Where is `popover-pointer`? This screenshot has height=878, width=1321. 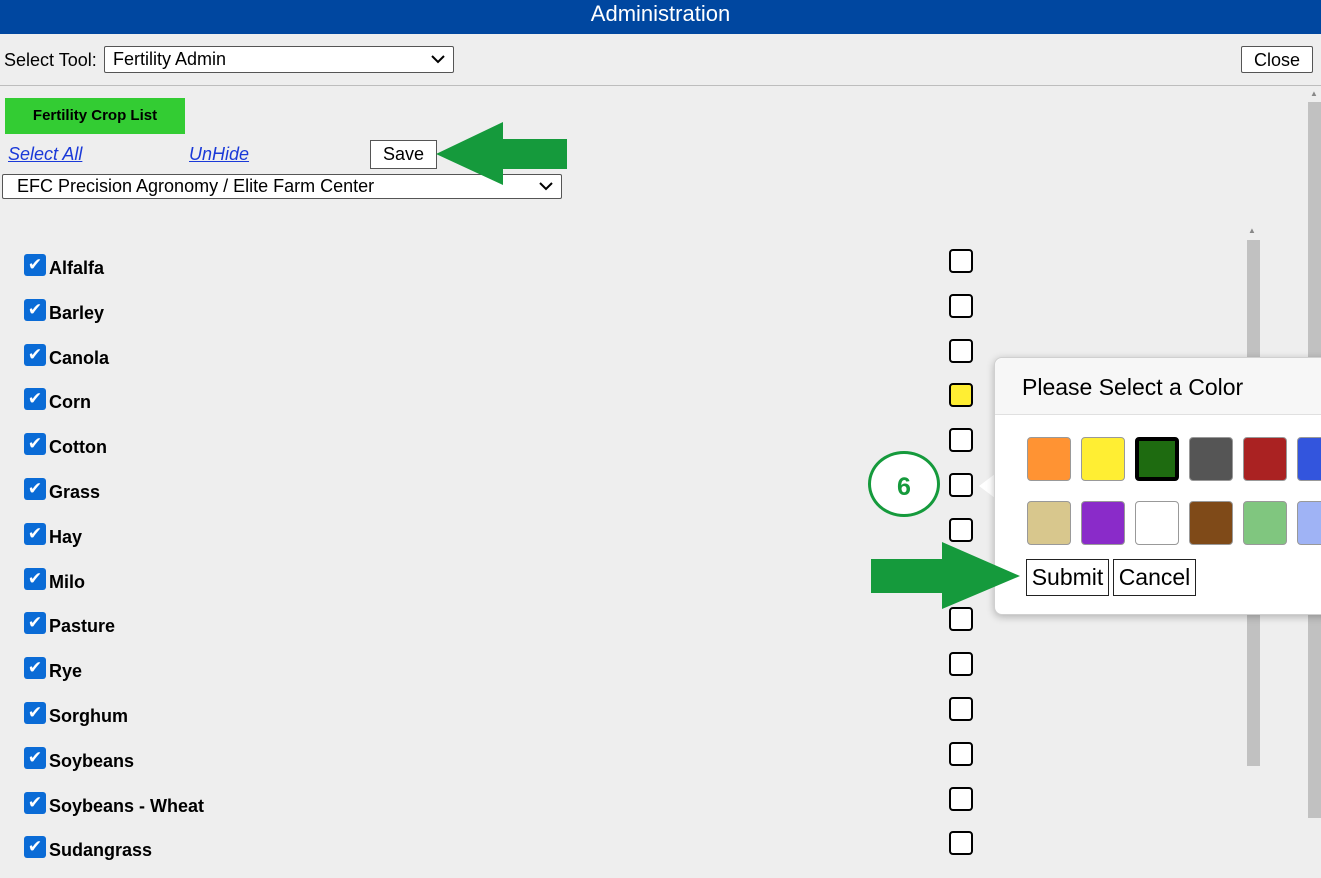
popover-pointer is located at coordinates (987, 486).